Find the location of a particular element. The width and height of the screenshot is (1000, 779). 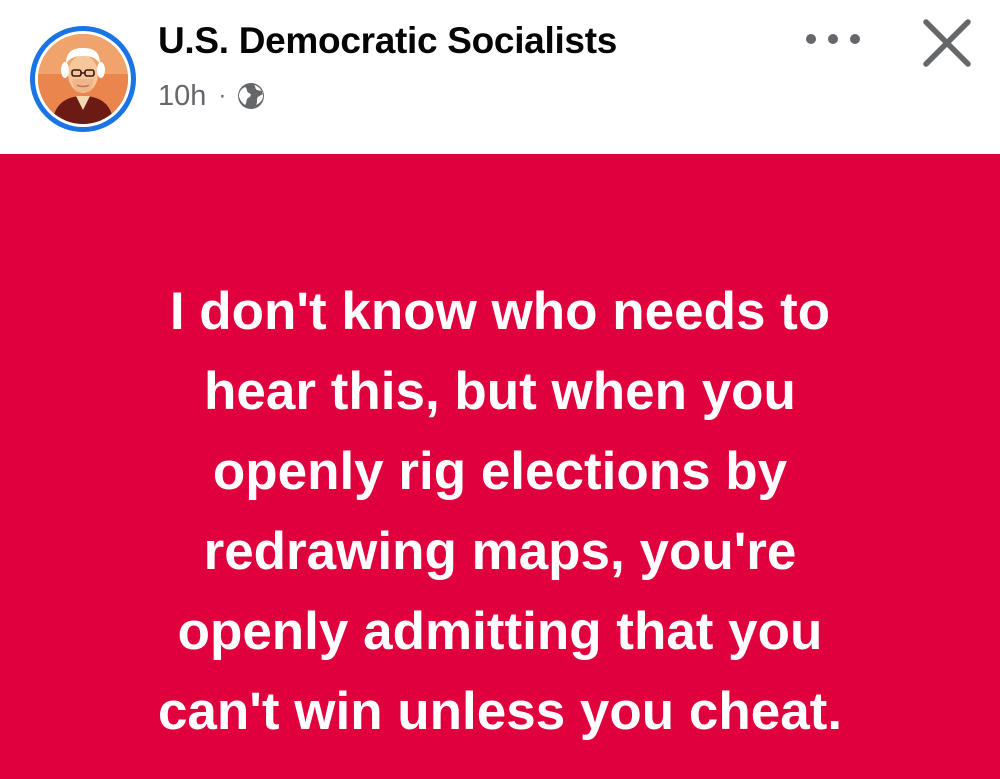

avatar-border is located at coordinates (83, 79).